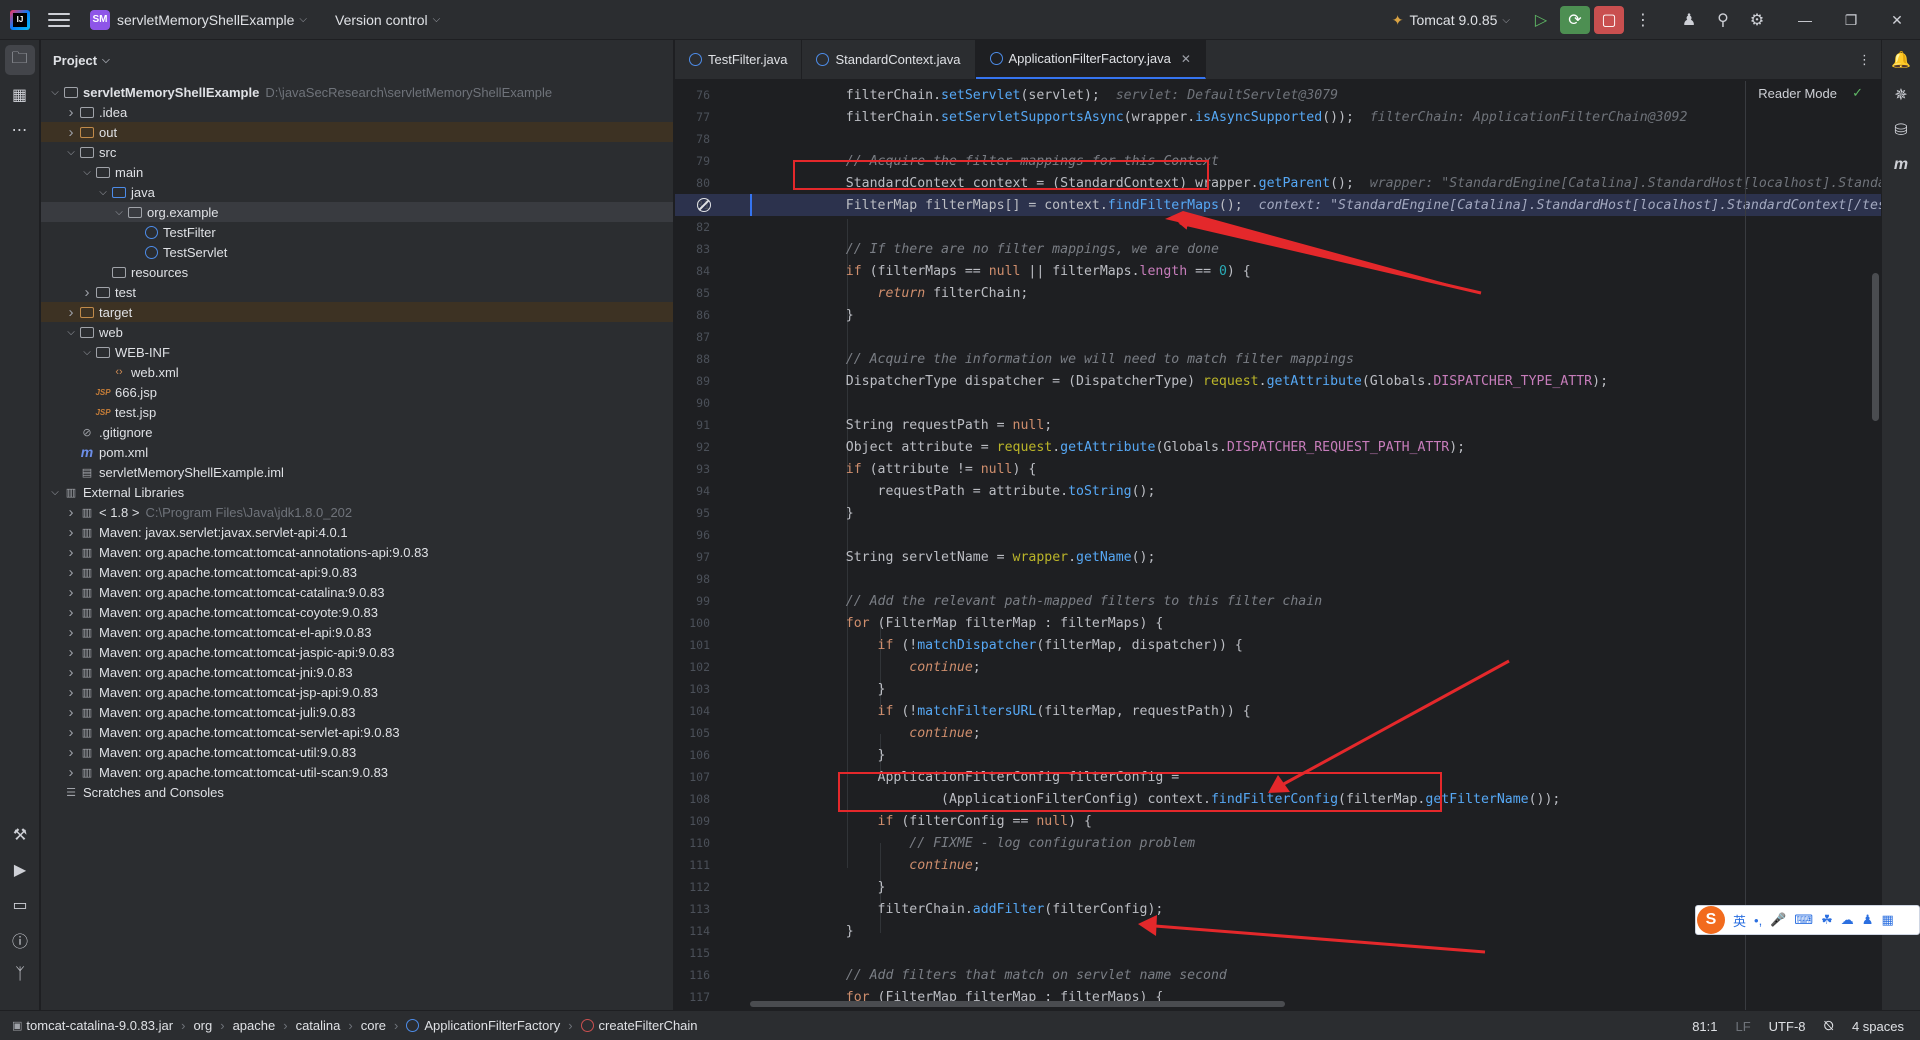  Describe the element at coordinates (20, 130) in the screenshot. I see `more-tools-icon: ⋯` at that location.